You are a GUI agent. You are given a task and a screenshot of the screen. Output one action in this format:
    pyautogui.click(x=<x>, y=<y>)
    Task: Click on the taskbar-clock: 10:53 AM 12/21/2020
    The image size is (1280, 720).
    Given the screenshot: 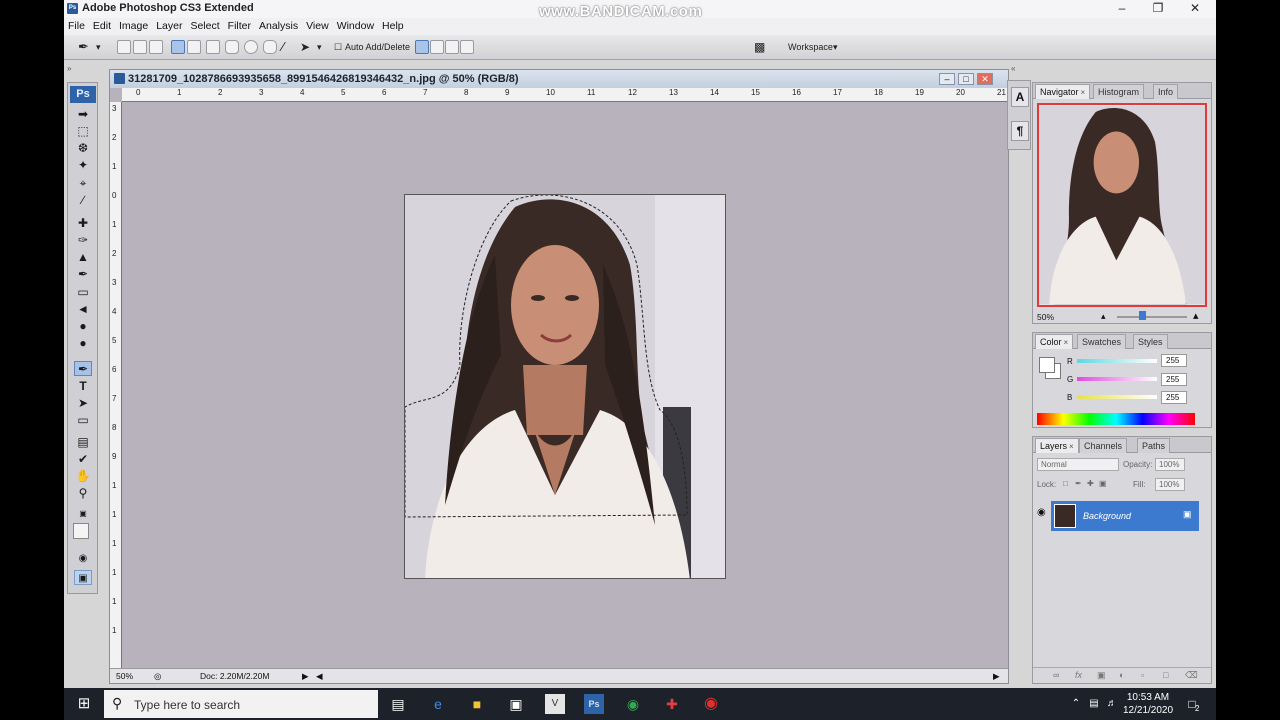 What is the action you would take?
    pyautogui.click(x=1148, y=704)
    